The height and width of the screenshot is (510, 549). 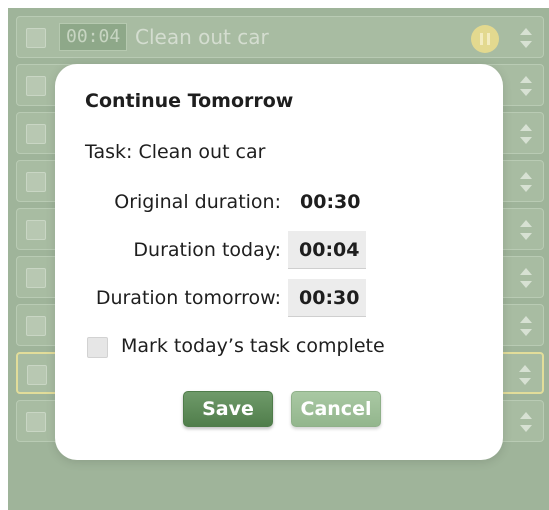 I want to click on save-button: Save, so click(x=228, y=409).